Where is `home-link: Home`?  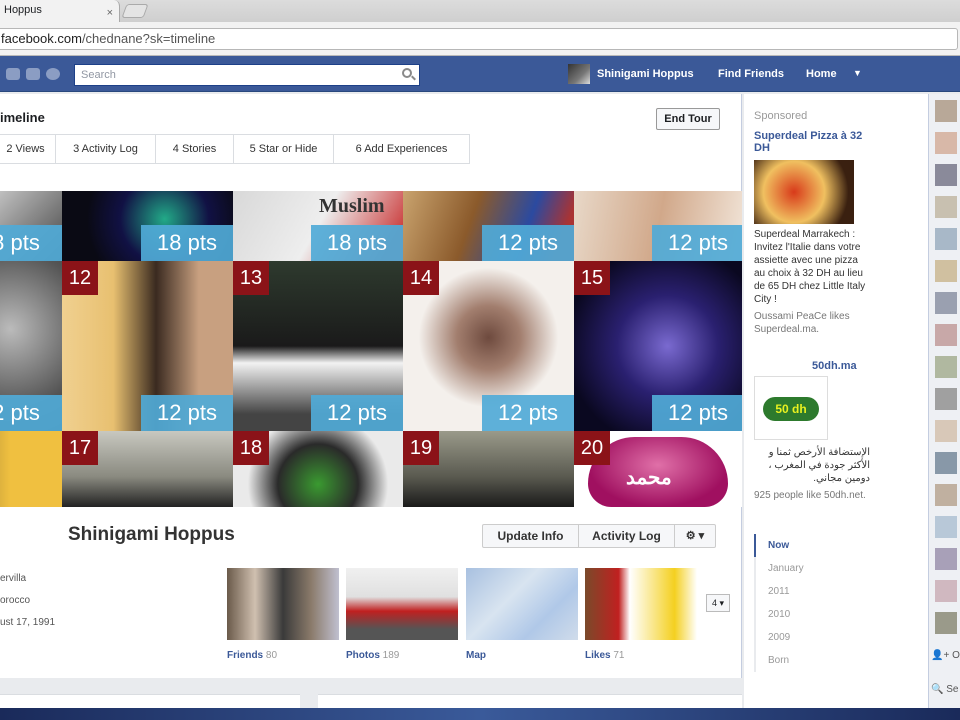 home-link: Home is located at coordinates (821, 74).